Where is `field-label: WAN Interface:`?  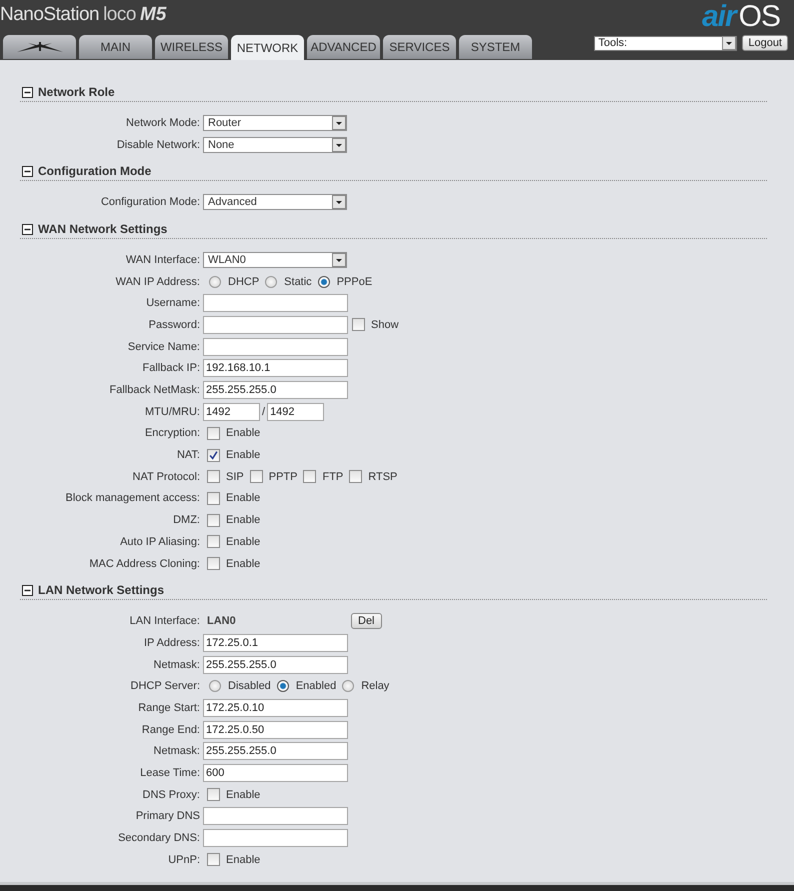 field-label: WAN Interface: is located at coordinates (162, 260).